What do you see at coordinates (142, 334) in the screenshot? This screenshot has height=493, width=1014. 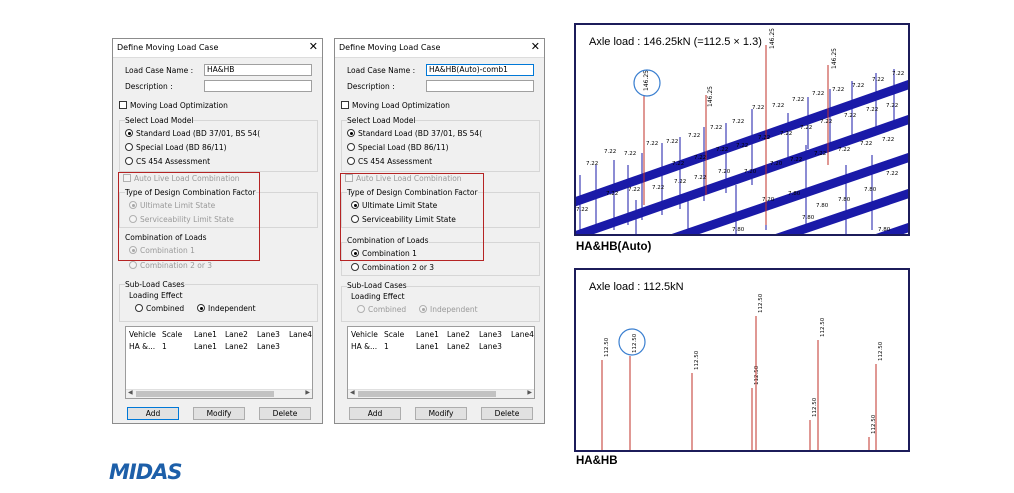 I see `list-header: Vehicle` at bounding box center [142, 334].